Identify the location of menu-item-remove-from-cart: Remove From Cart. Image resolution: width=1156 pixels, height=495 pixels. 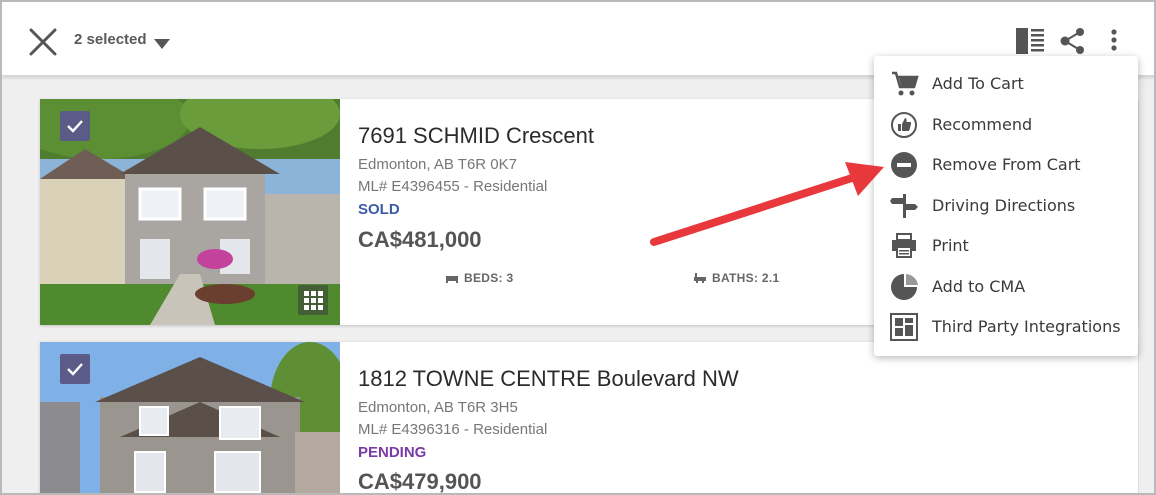
(1006, 165).